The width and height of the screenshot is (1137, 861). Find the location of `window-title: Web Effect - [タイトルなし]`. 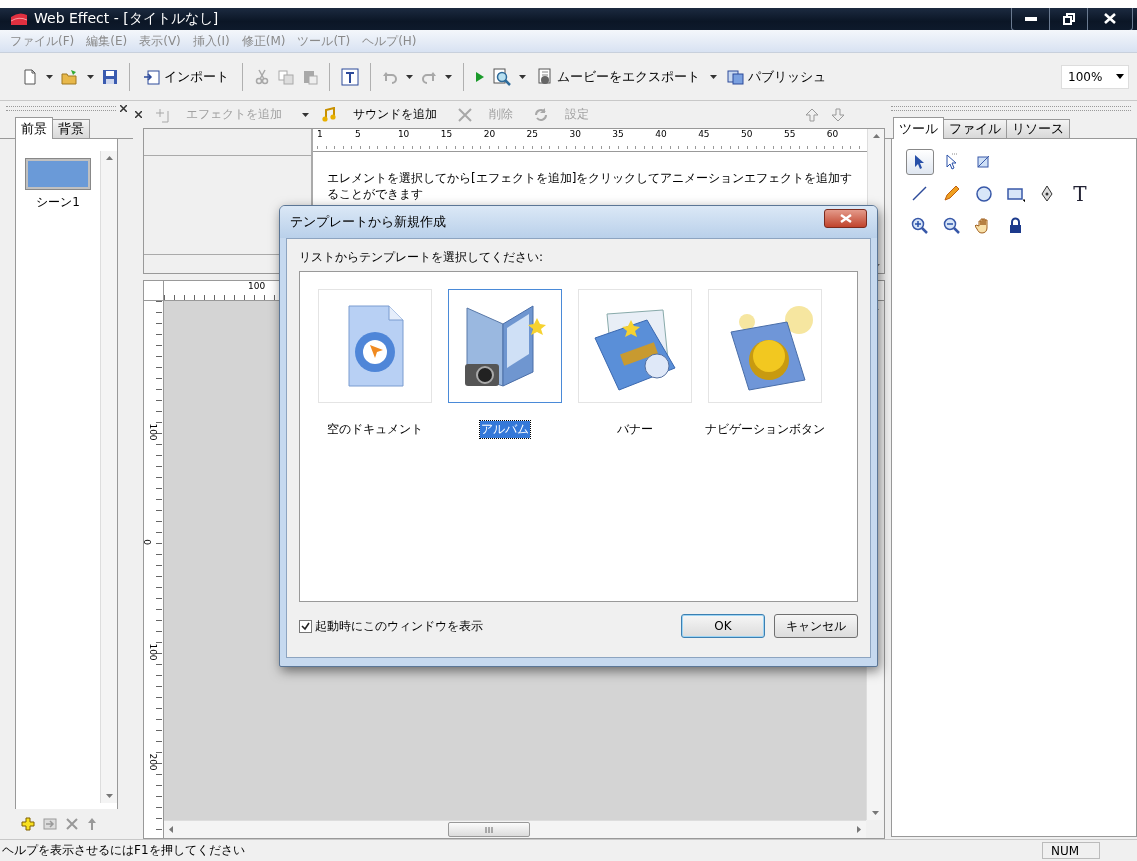

window-title: Web Effect - [タイトルなし] is located at coordinates (127, 19).